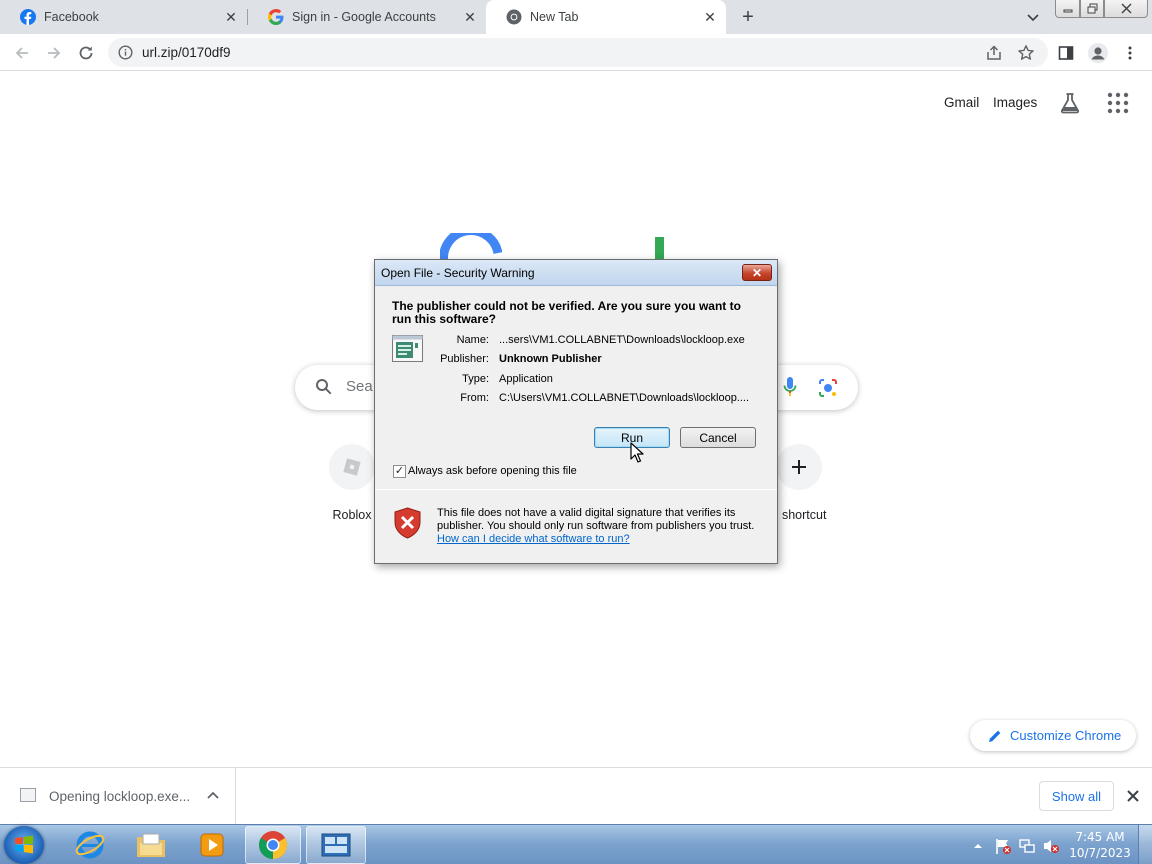 The height and width of the screenshot is (864, 1152). I want to click on always-ask-label: Always ask before opening this file, so click(492, 471).